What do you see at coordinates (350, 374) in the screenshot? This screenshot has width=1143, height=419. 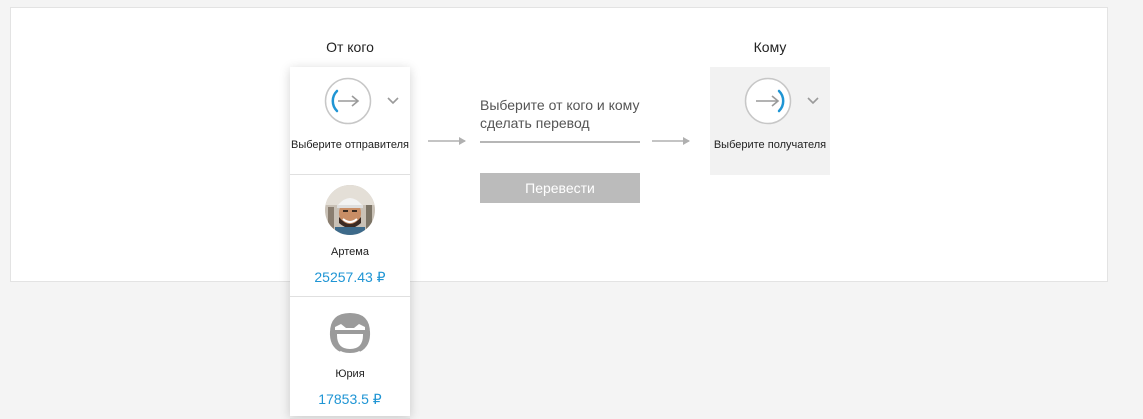 I see `user-name: Юрия` at bounding box center [350, 374].